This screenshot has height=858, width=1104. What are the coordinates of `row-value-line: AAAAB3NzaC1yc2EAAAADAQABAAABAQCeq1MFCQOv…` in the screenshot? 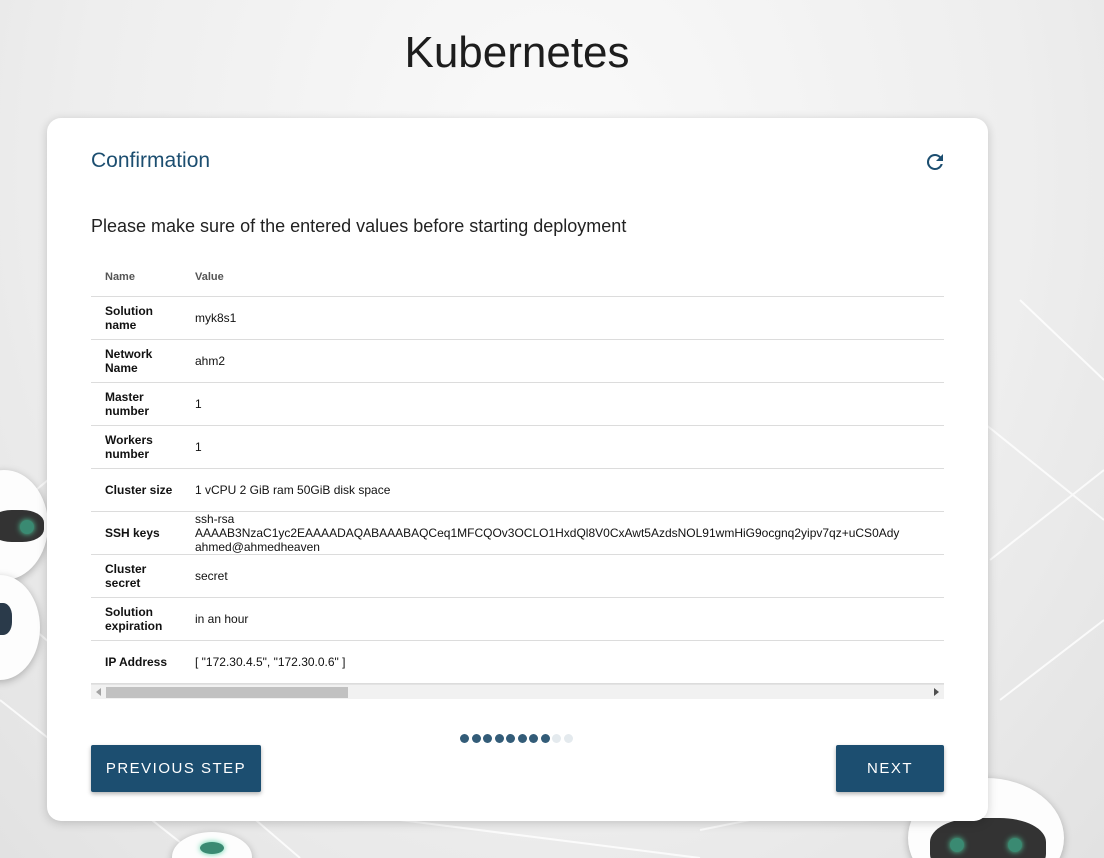 It's located at (547, 532).